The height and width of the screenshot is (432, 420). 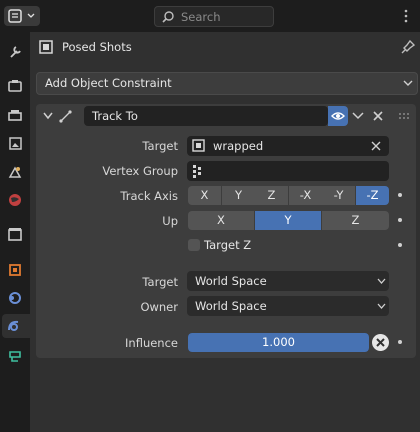 What do you see at coordinates (115, 116) in the screenshot?
I see `constraint-name: Track To` at bounding box center [115, 116].